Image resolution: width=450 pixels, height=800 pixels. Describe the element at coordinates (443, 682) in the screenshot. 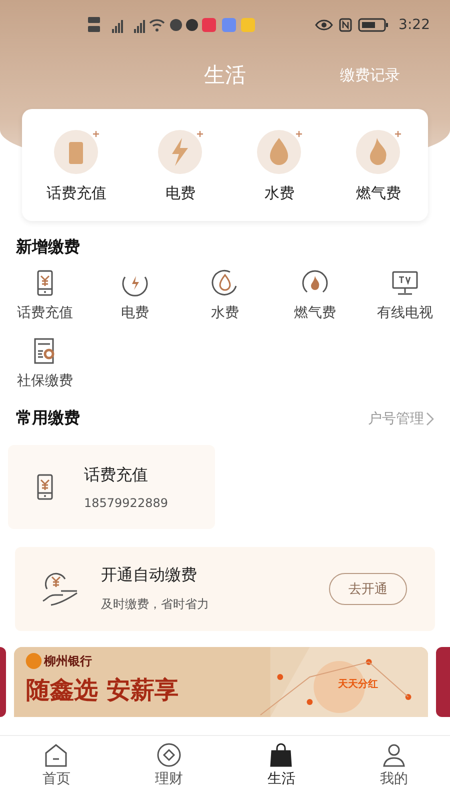

I see `banner-edge` at that location.